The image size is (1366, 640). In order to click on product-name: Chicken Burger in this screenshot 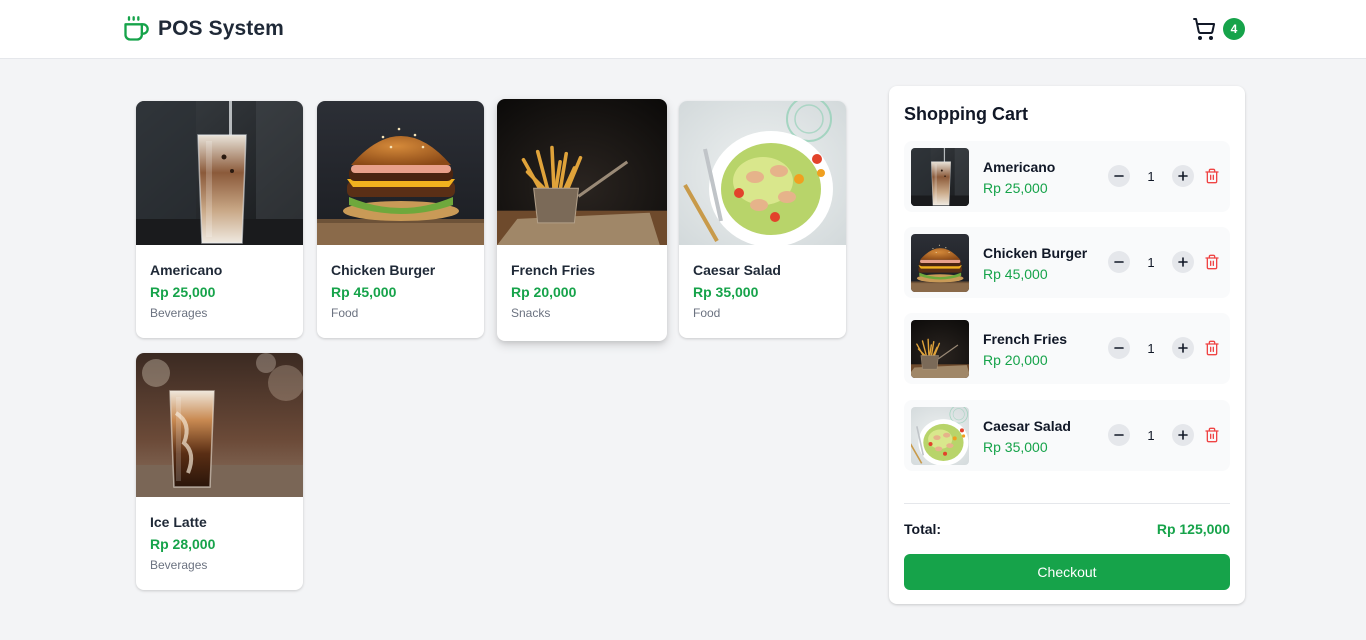, I will do `click(383, 270)`.